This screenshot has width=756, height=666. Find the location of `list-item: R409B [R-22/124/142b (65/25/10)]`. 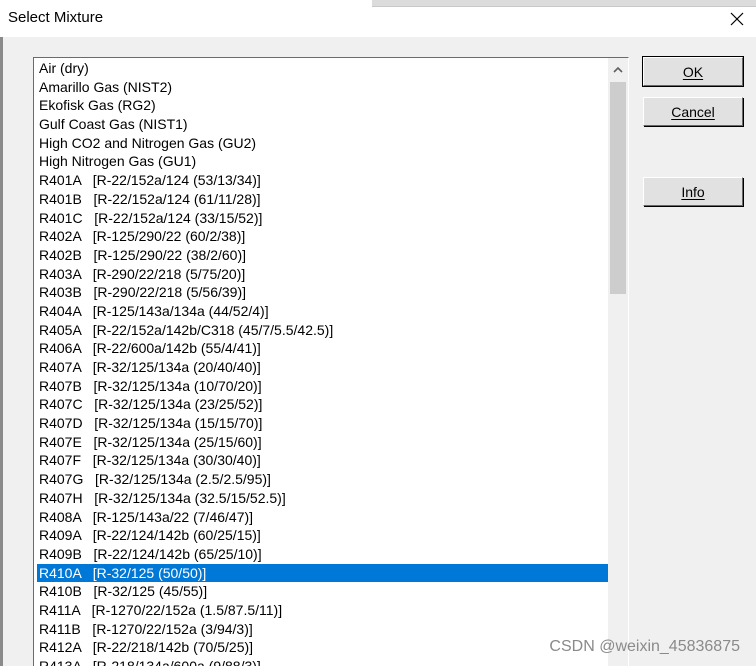

list-item: R409B [R-22/124/142b (65/25/10)] is located at coordinates (323, 554).